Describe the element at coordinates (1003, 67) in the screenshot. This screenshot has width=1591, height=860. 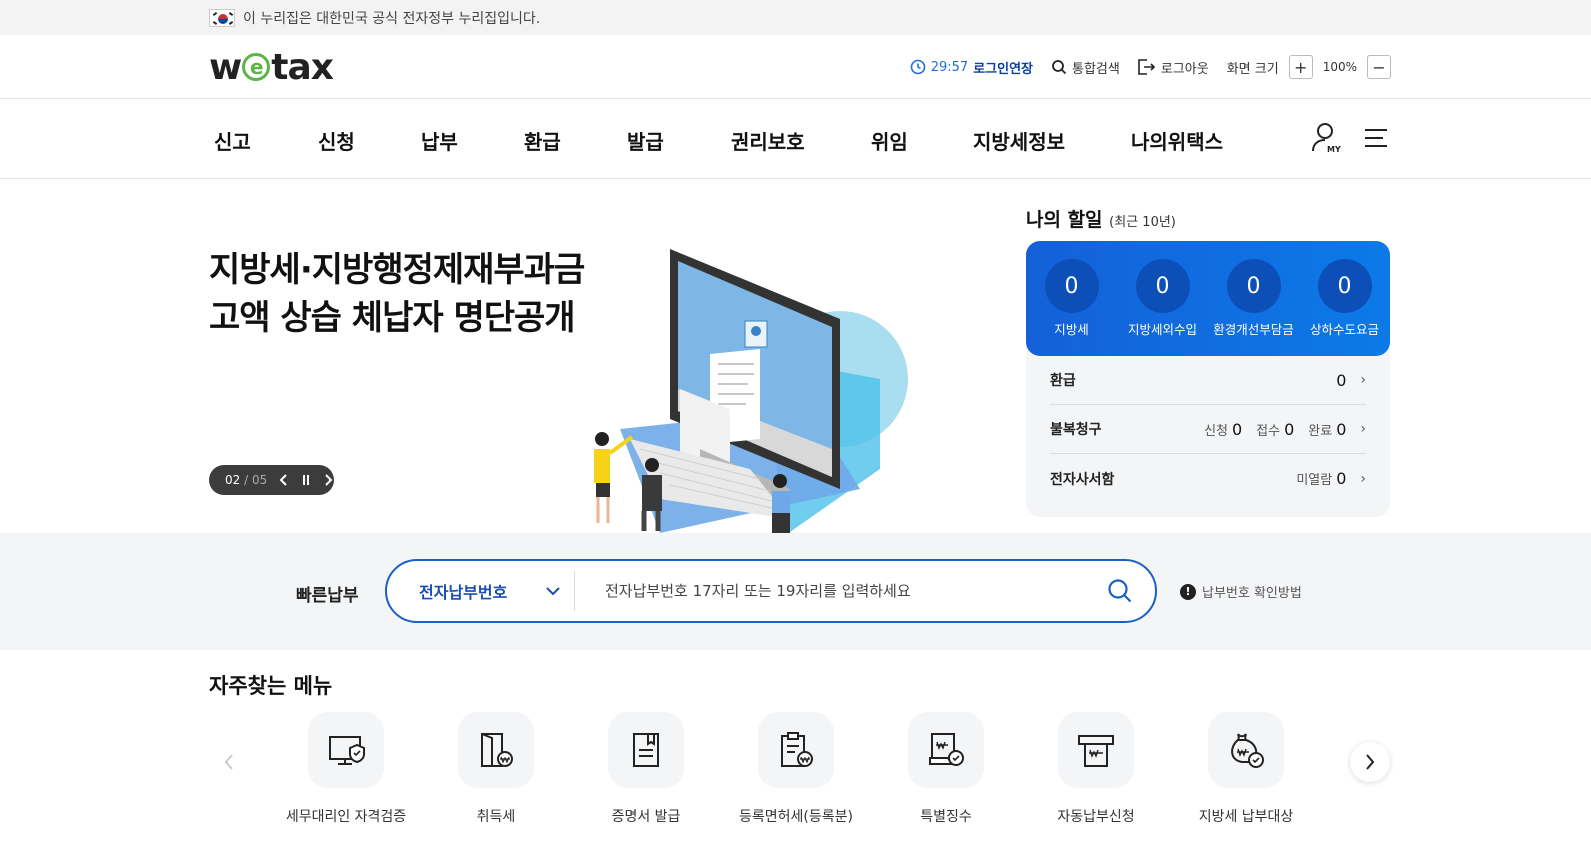
I see `extend-login-button: 로그인연장` at that location.